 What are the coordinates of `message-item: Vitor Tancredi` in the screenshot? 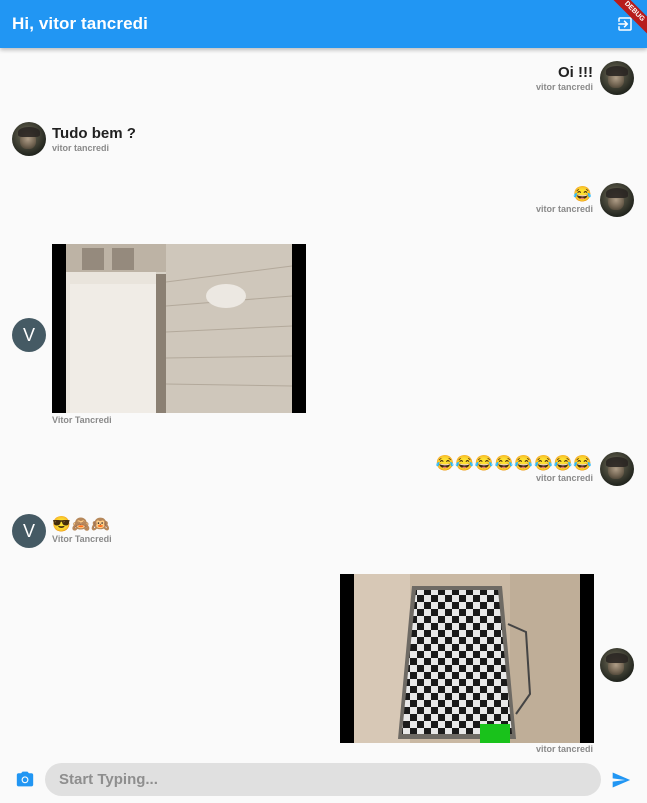 It's located at (82, 419).